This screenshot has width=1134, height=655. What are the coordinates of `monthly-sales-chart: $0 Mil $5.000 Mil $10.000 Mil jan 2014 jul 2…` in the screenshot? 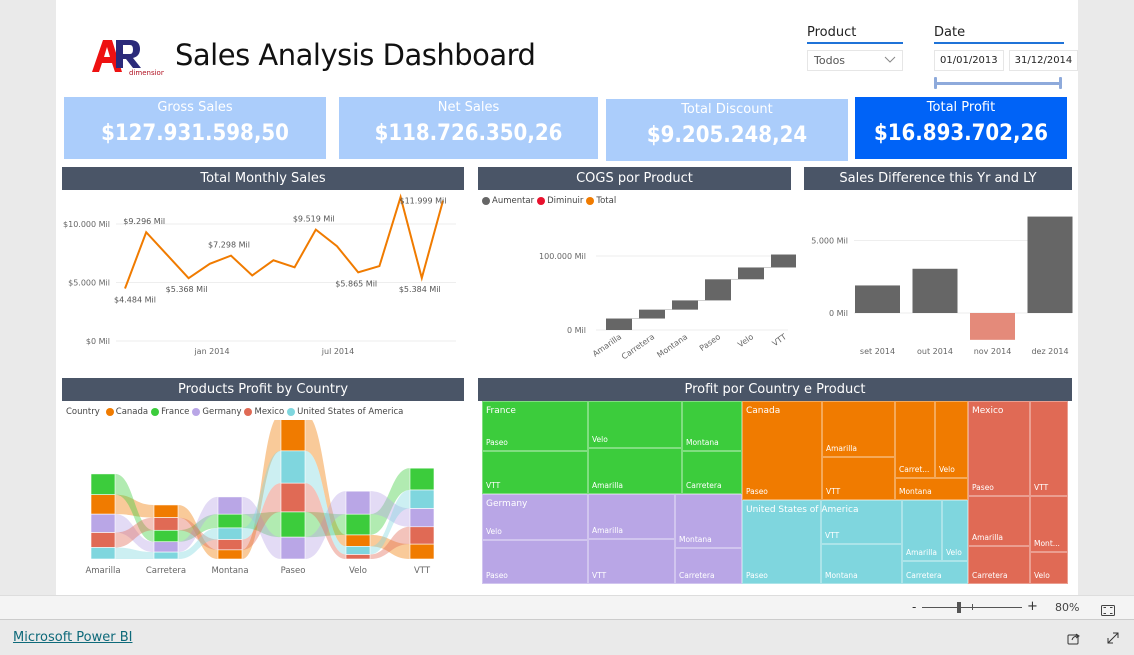 It's located at (259, 274).